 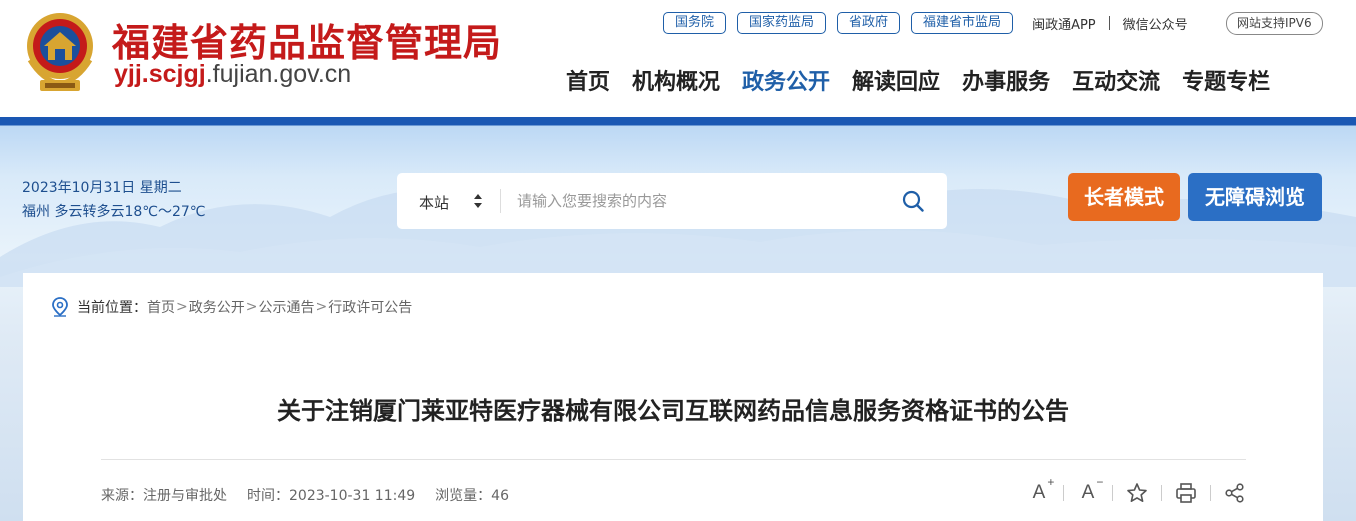 I want to click on share-icon, so click(x=1234, y=493).